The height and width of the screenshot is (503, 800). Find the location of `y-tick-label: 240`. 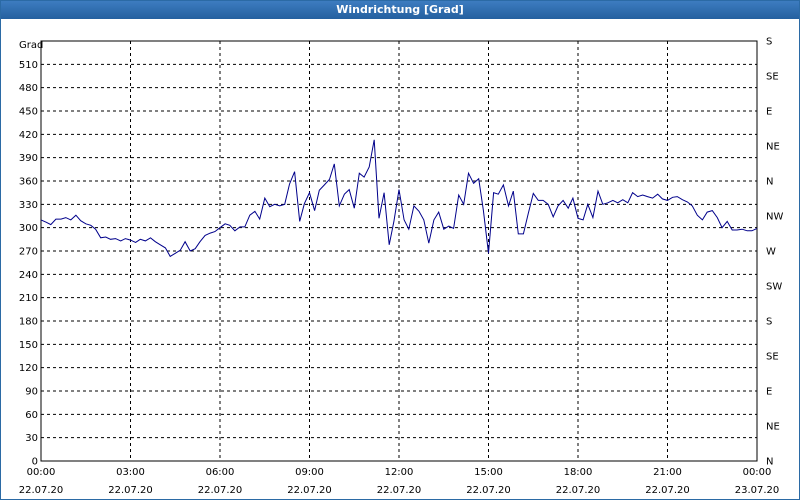

y-tick-label: 240 is located at coordinates (28, 275).